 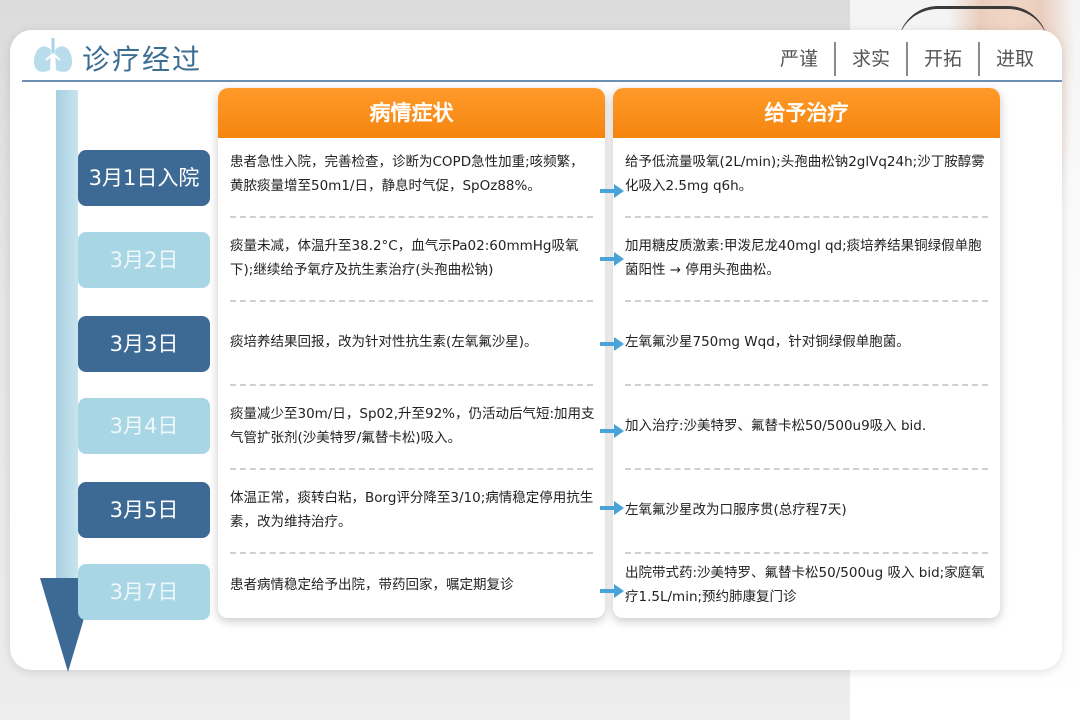 What do you see at coordinates (144, 426) in the screenshot?
I see `date-label: 3月4日` at bounding box center [144, 426].